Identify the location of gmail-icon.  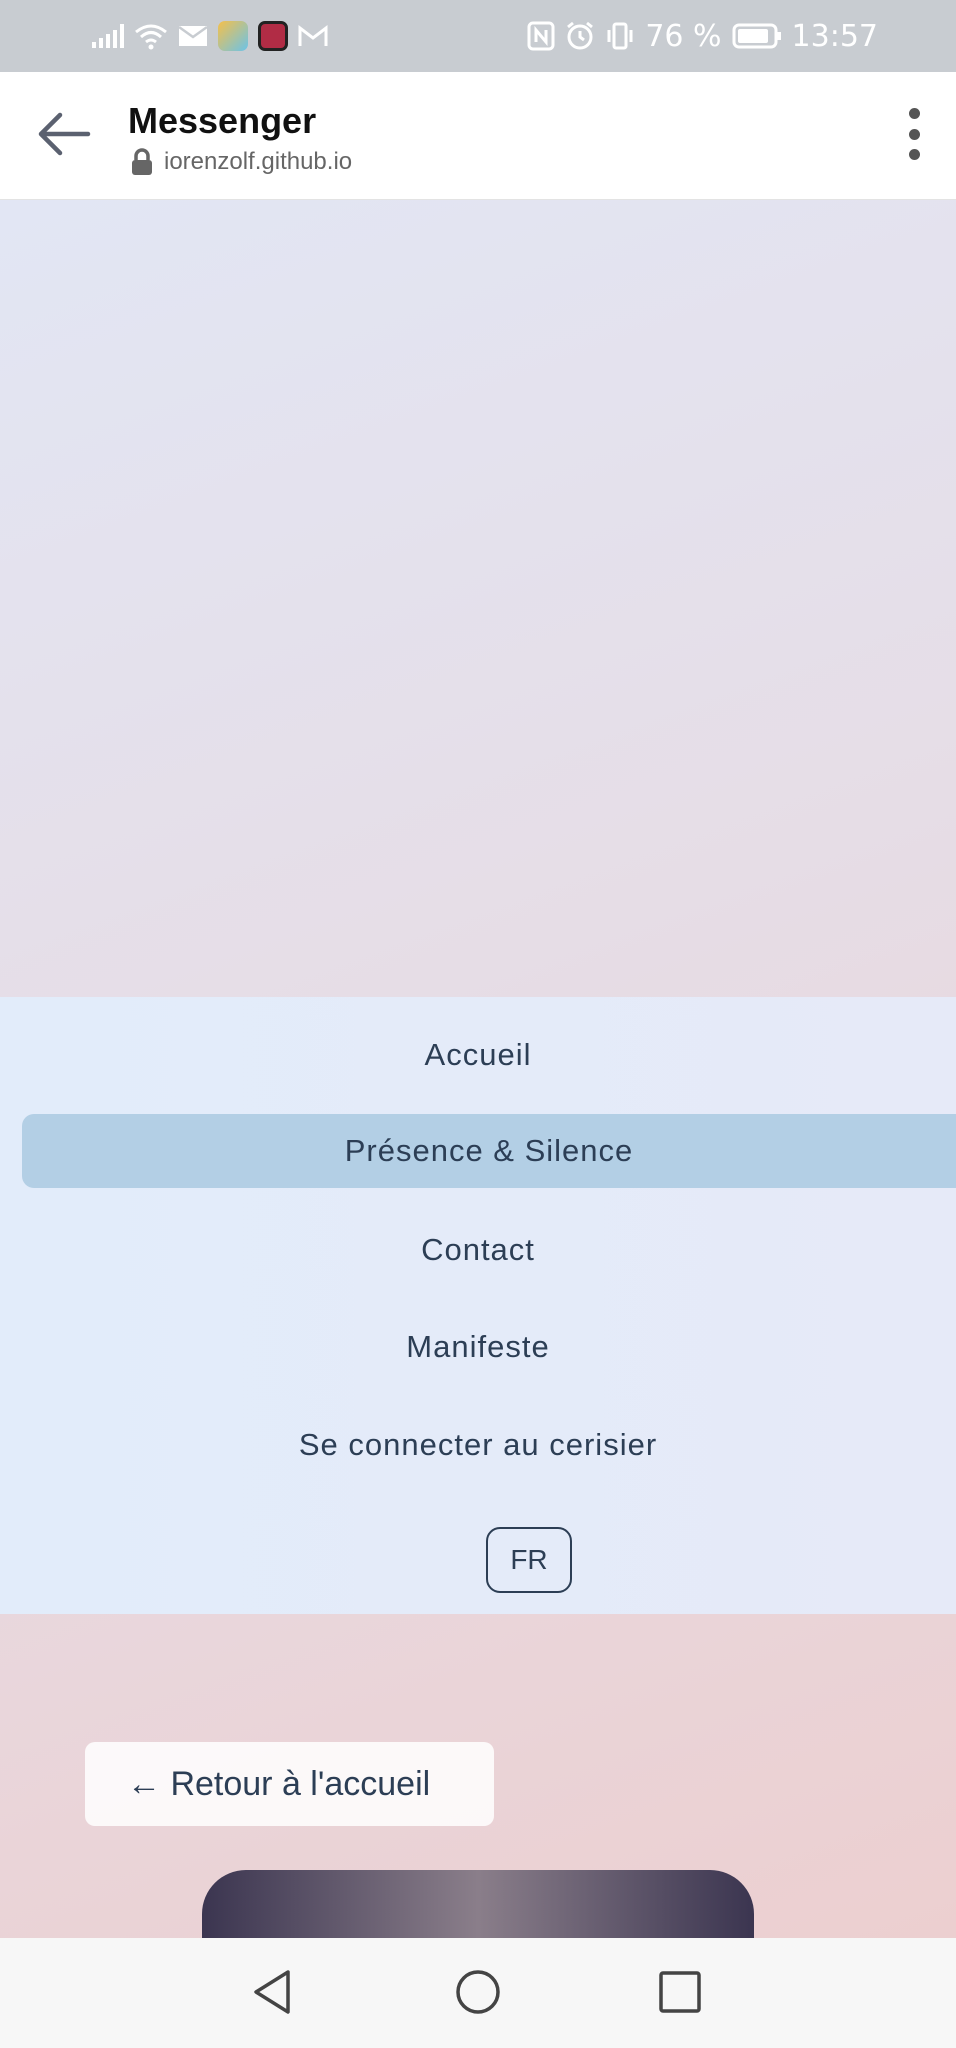
(313, 35).